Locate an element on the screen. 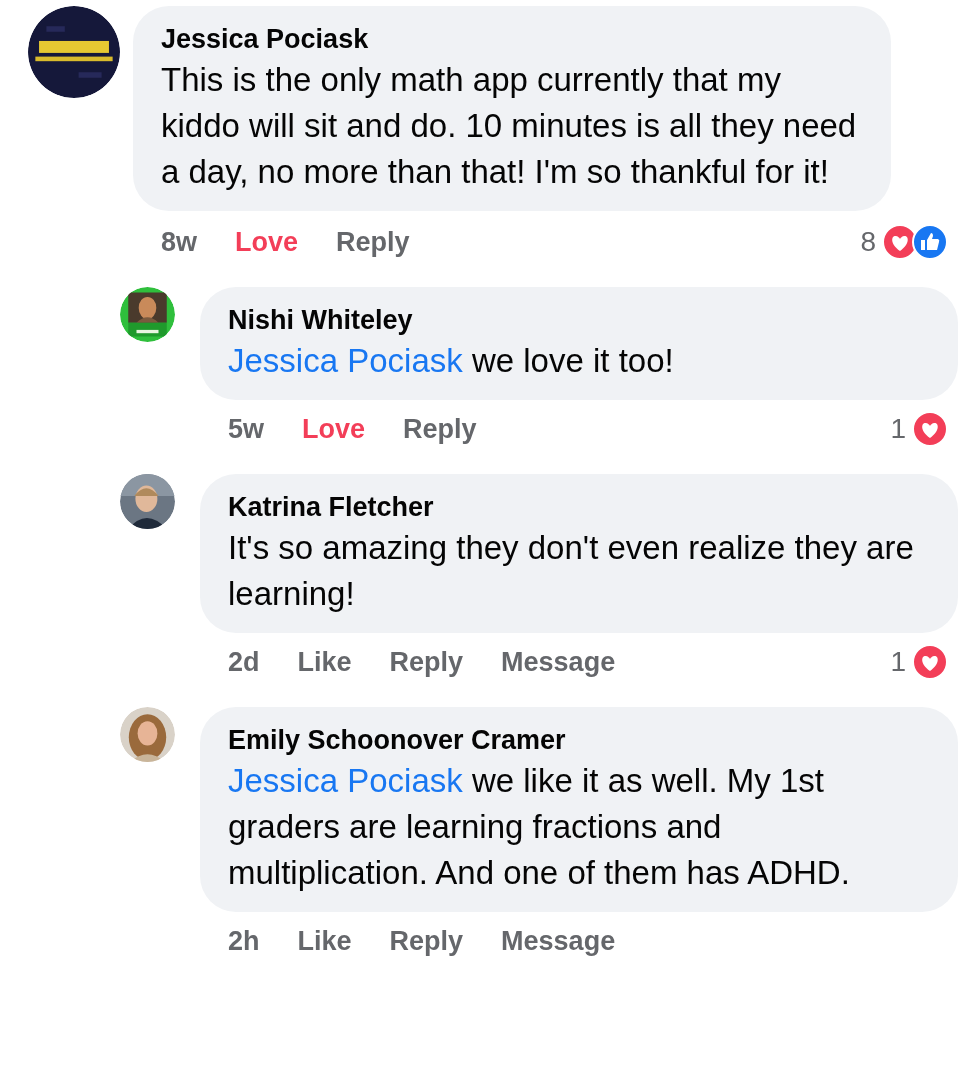  author-name: Nishi Whiteley is located at coordinates (321, 320).